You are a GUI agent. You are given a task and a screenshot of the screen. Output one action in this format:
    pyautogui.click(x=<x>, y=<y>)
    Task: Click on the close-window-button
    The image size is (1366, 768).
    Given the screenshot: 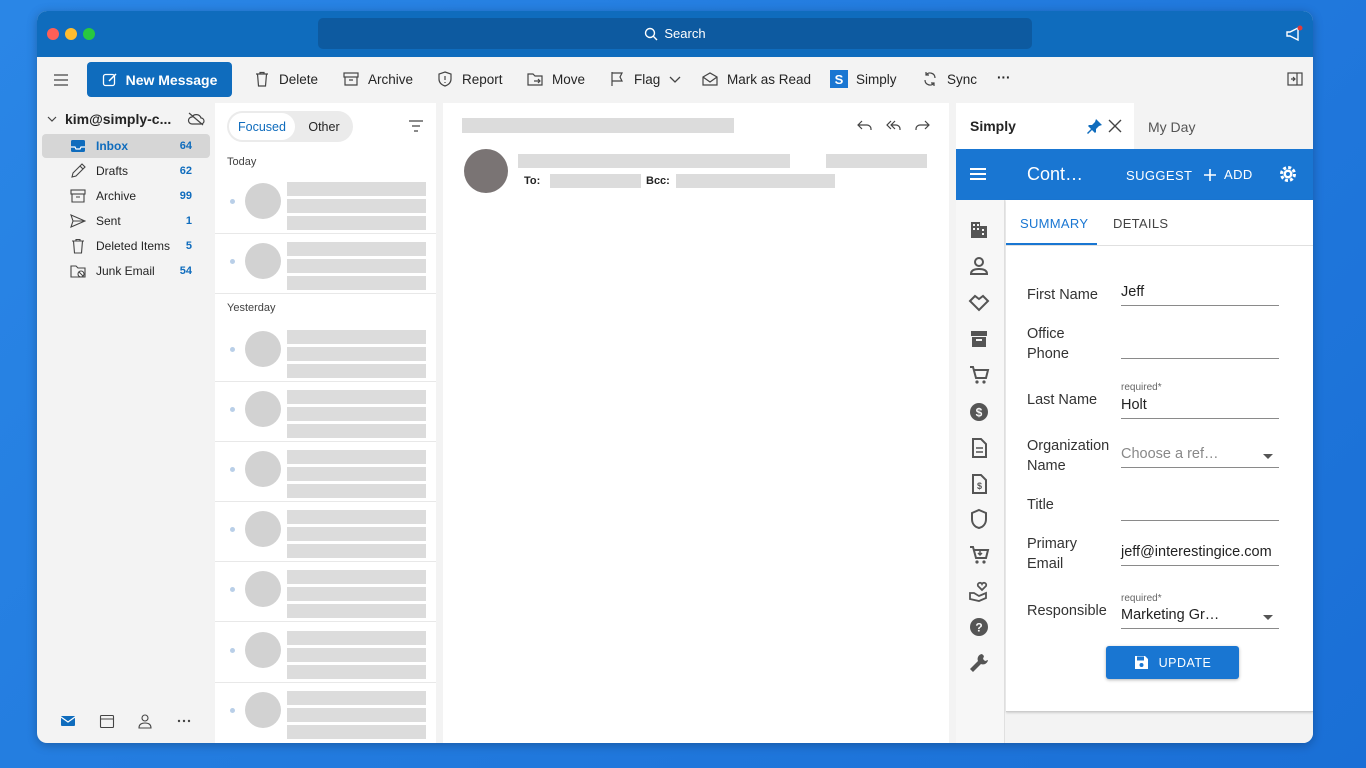 What is the action you would take?
    pyautogui.click(x=53, y=34)
    